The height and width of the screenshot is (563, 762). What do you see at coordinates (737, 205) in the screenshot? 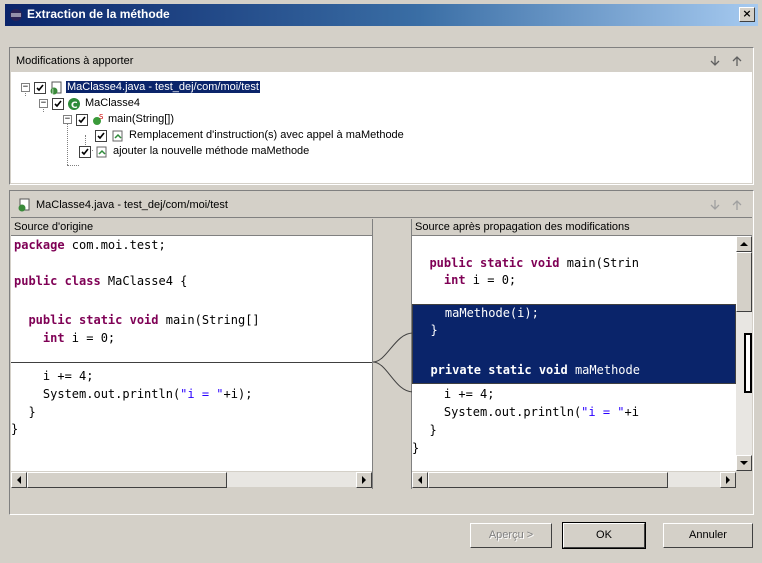
I see `previous-difference-icon` at bounding box center [737, 205].